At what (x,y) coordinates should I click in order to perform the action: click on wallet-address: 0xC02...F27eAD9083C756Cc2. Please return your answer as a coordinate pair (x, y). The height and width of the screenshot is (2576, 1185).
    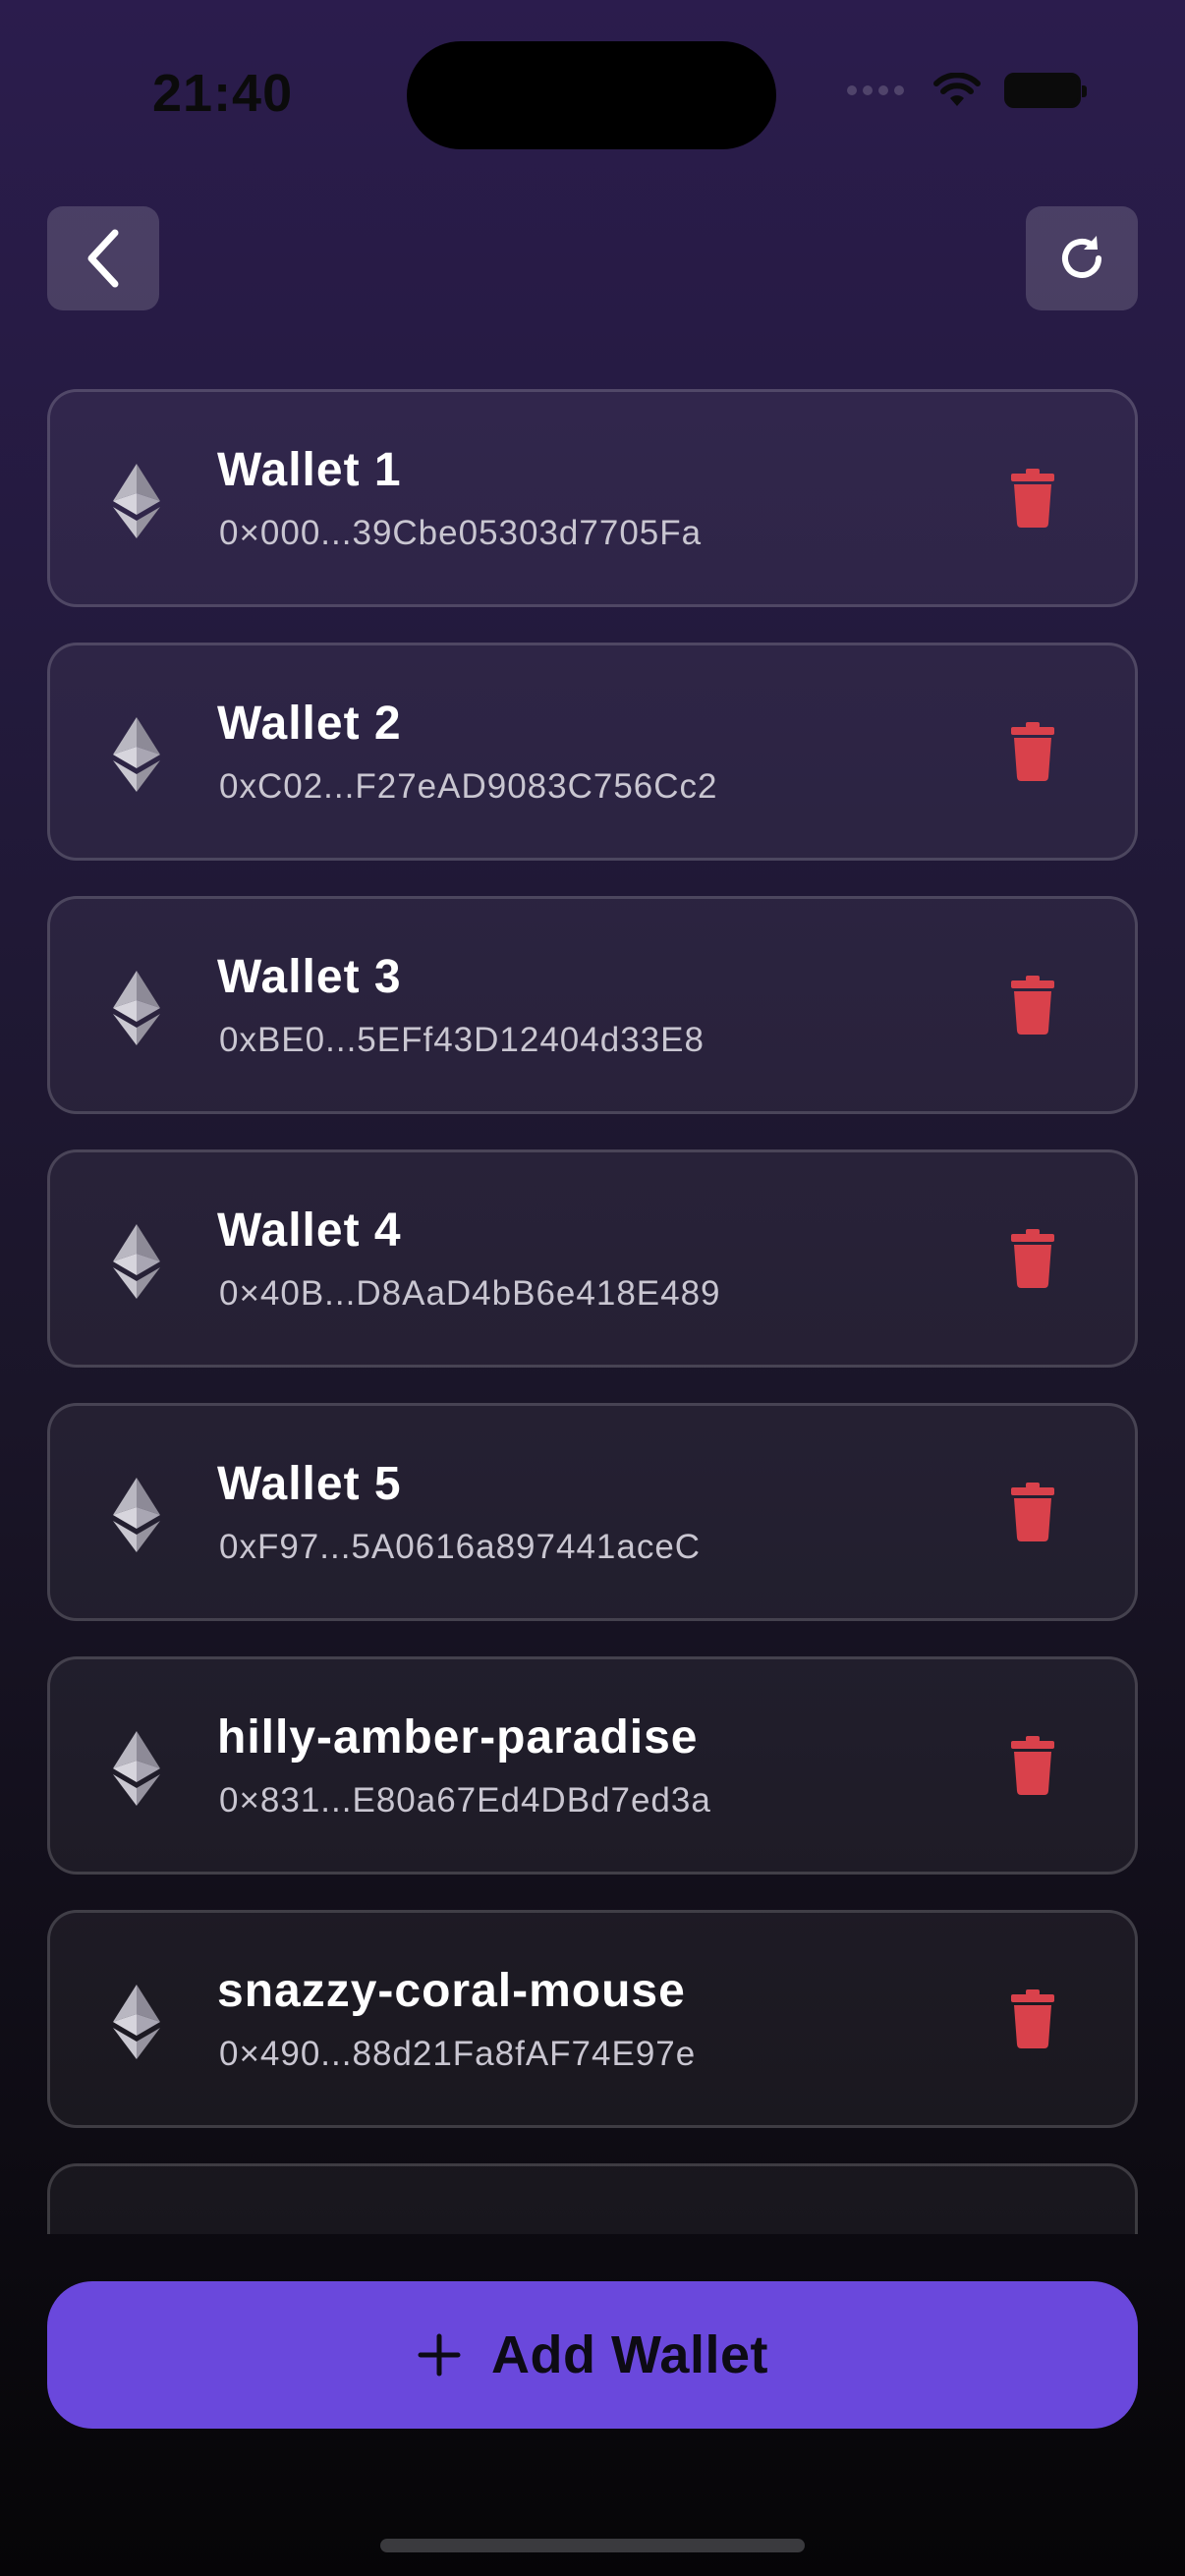
    Looking at the image, I should click on (469, 786).